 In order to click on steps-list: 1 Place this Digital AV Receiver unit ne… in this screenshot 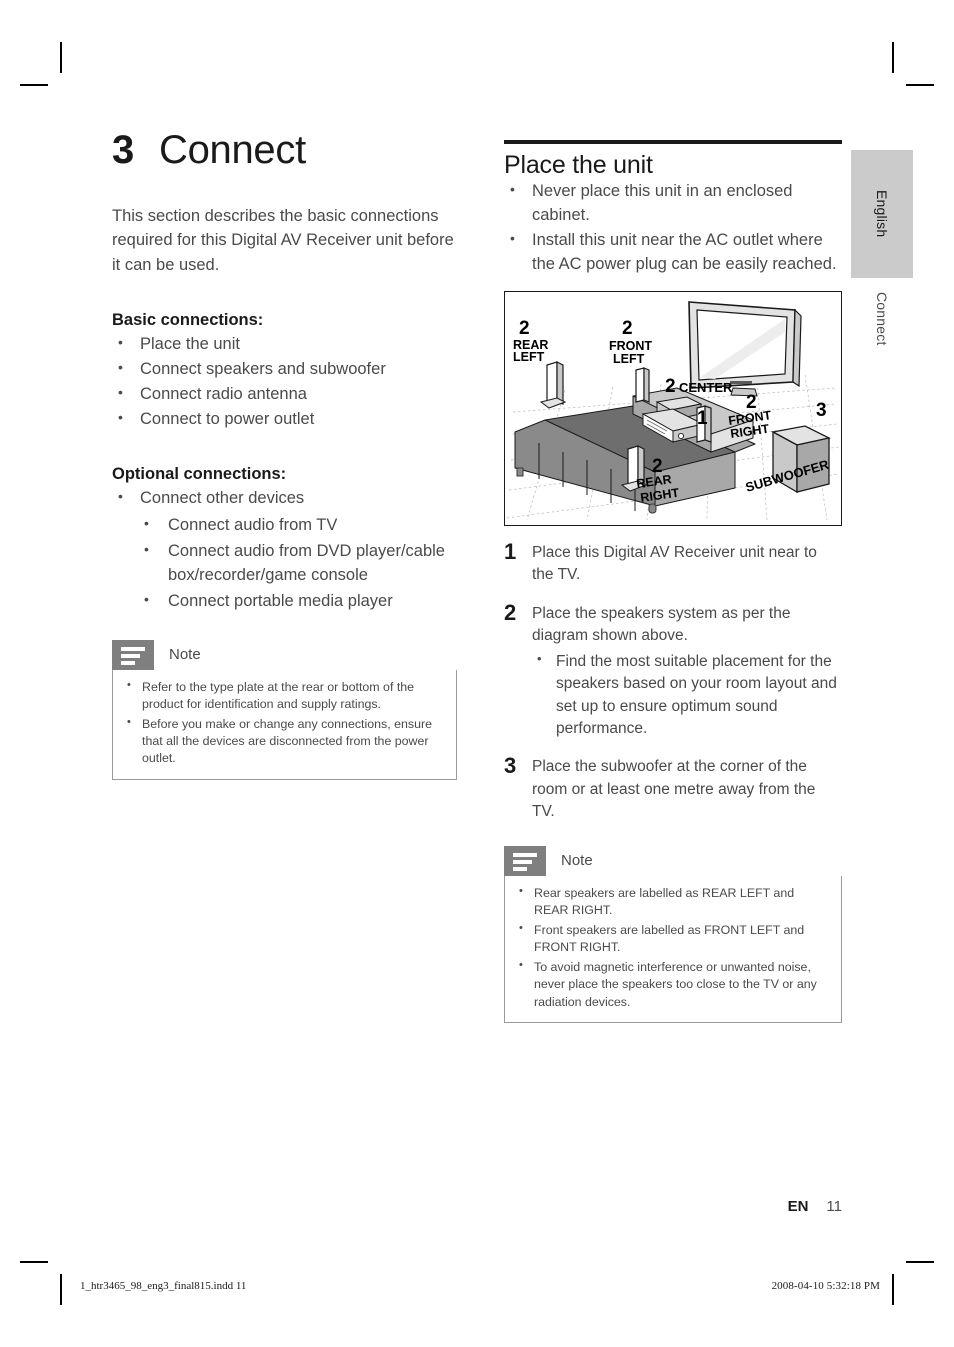, I will do `click(673, 682)`.